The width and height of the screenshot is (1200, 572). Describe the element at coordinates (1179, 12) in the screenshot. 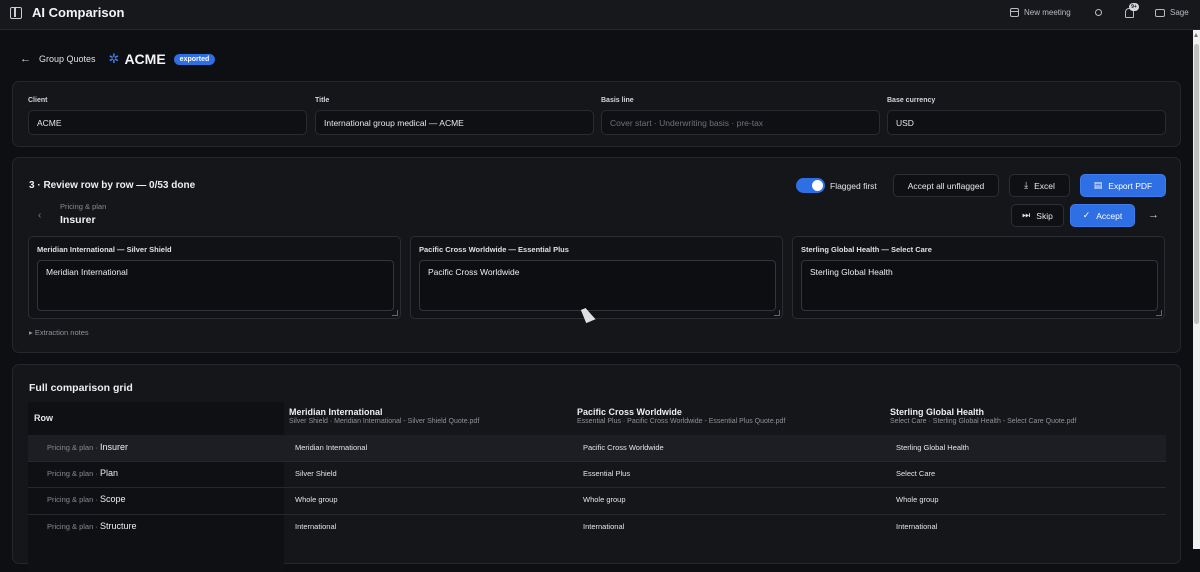

I see `user-name: Sage` at that location.